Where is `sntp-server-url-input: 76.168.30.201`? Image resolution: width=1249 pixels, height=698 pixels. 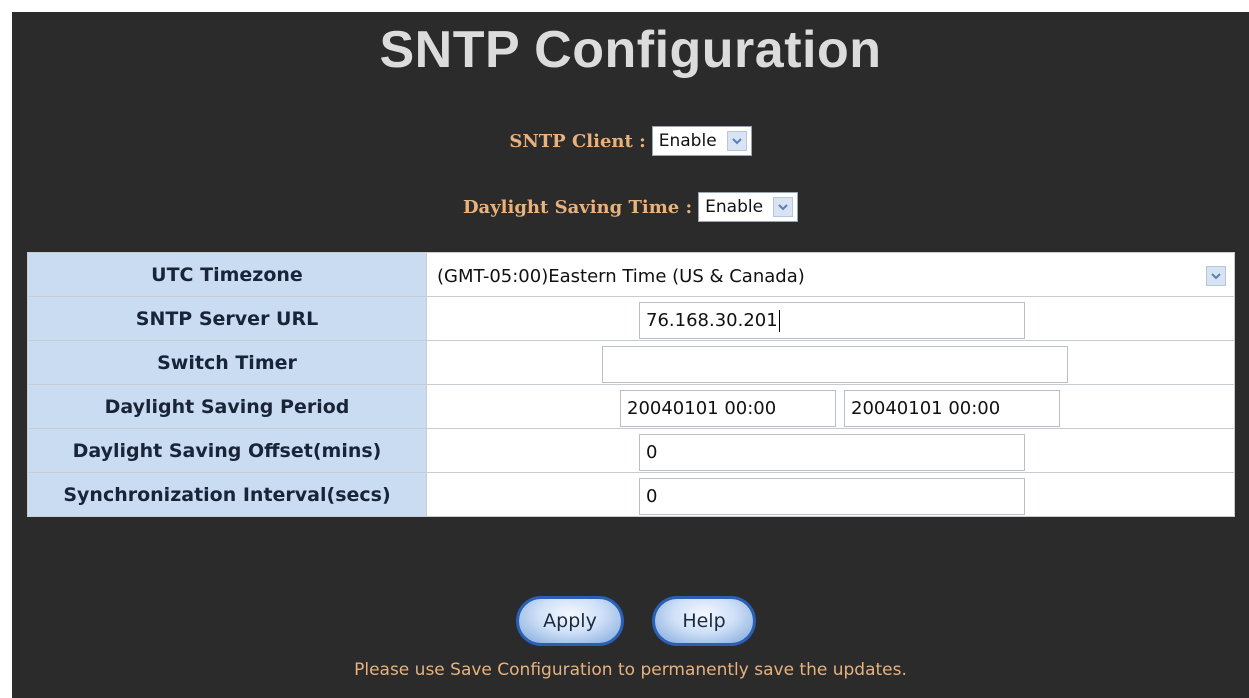 sntp-server-url-input: 76.168.30.201 is located at coordinates (832, 320).